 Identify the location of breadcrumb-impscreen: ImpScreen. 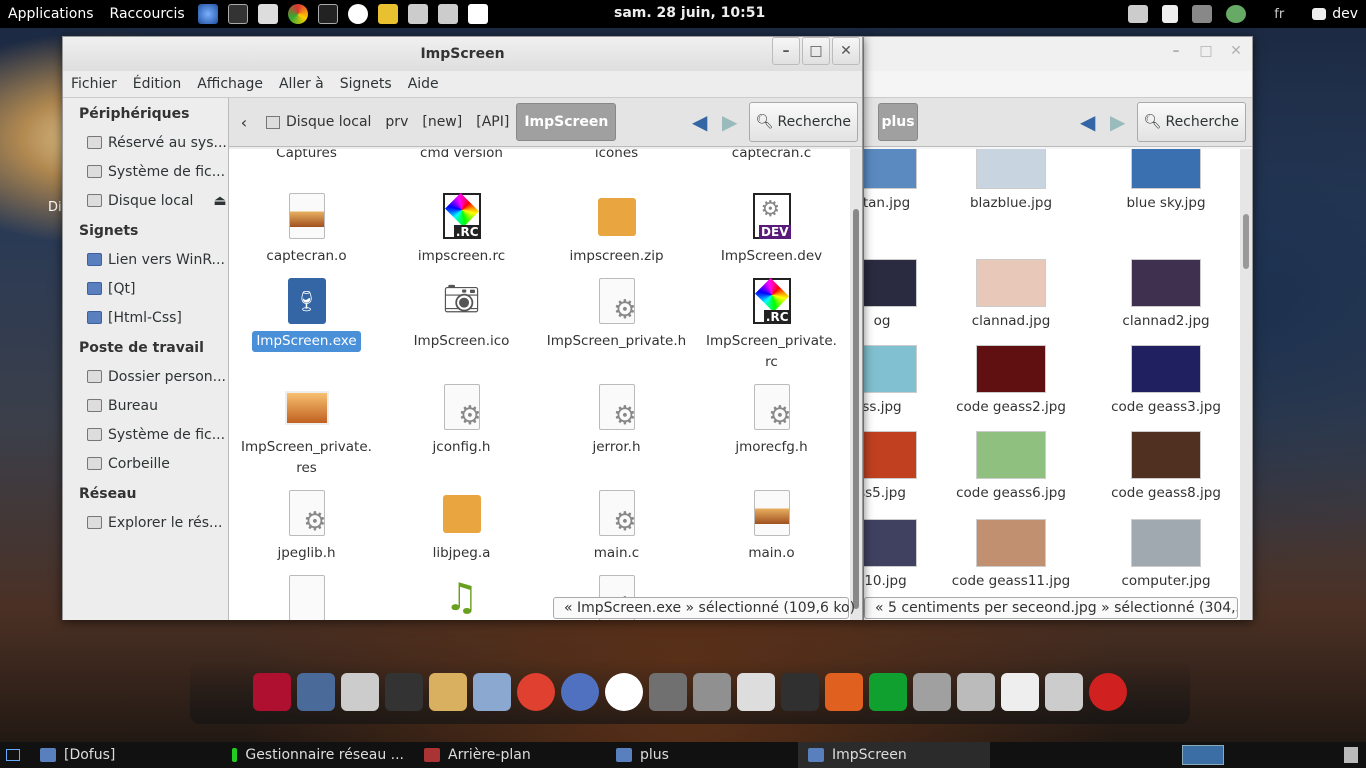
(566, 122).